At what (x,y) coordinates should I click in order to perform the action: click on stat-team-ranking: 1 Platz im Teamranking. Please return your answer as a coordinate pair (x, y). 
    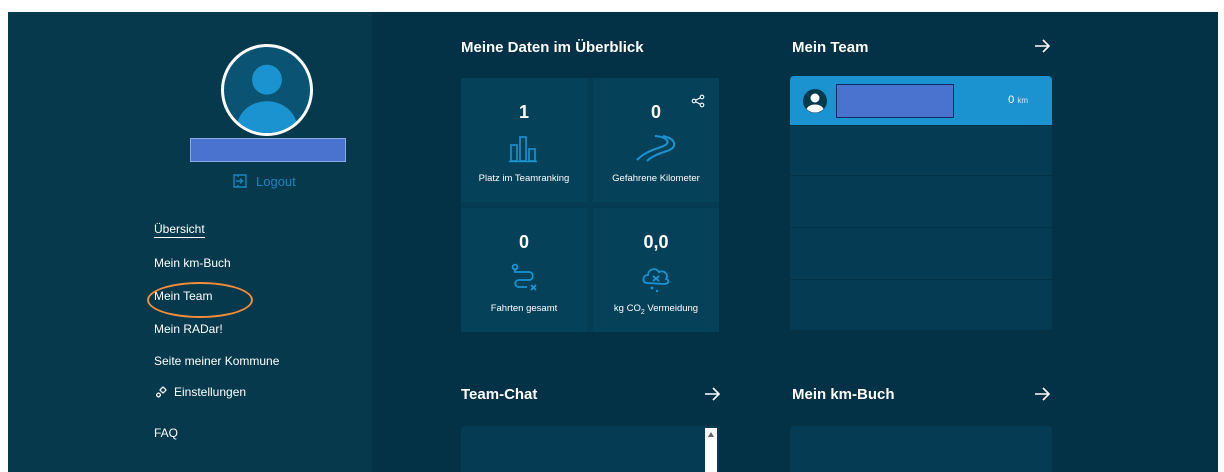
    Looking at the image, I should click on (524, 140).